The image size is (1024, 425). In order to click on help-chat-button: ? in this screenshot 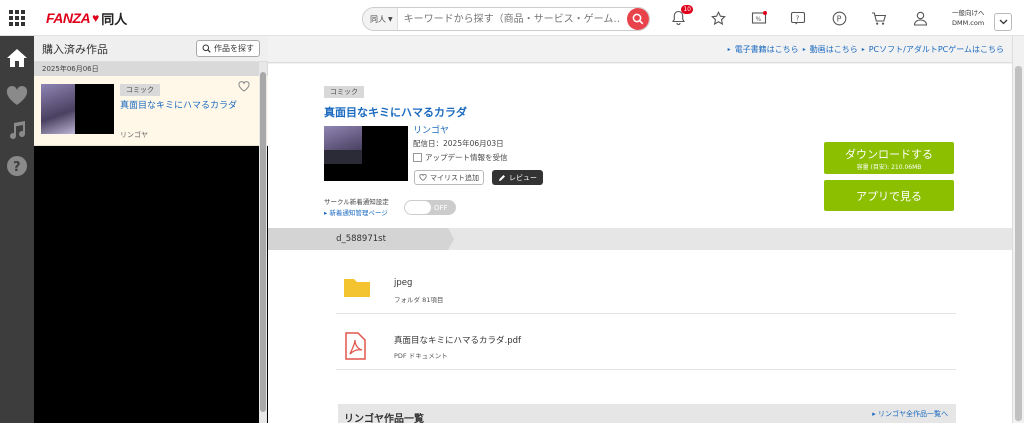, I will do `click(798, 18)`.